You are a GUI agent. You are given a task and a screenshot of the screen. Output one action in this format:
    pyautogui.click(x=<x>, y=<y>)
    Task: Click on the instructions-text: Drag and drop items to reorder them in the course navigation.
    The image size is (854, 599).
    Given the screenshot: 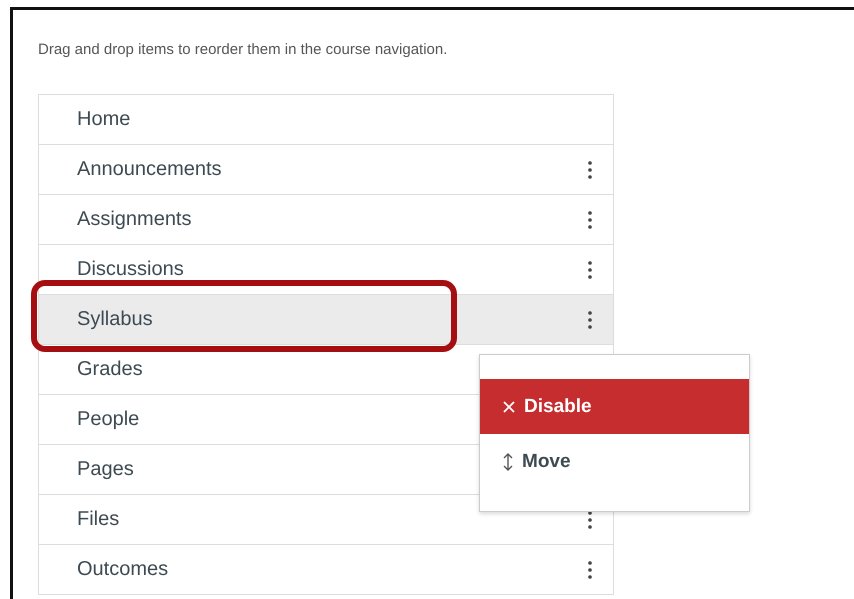 What is the action you would take?
    pyautogui.click(x=243, y=49)
    